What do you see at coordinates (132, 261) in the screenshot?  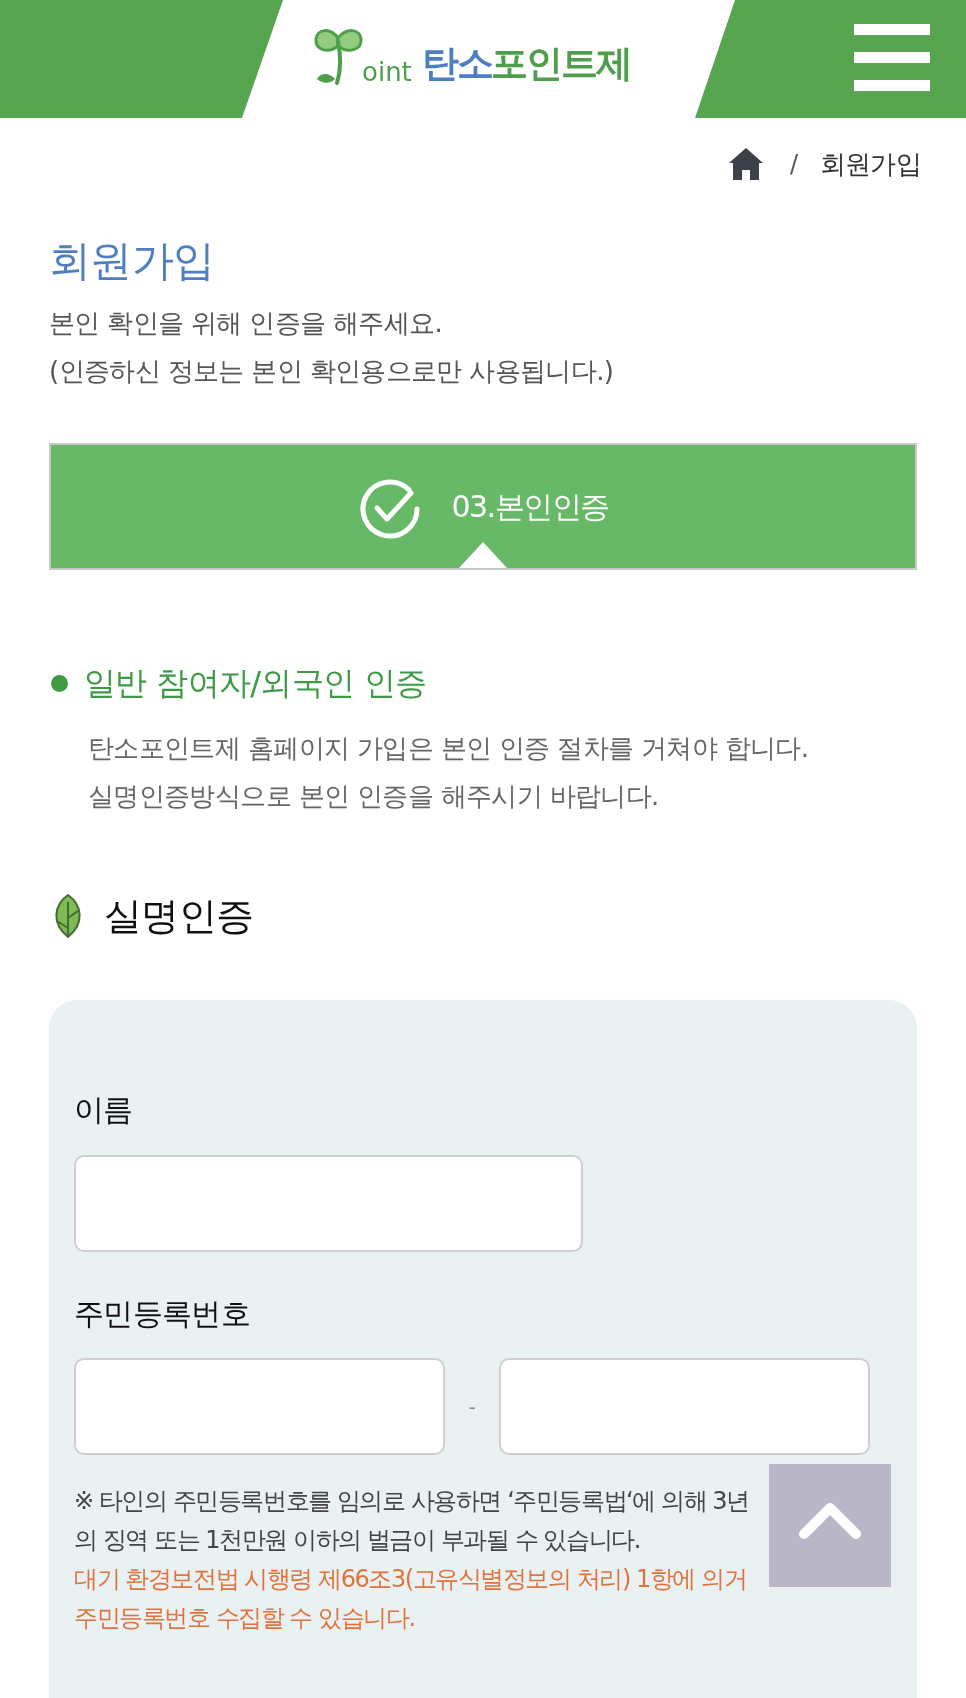 I see `page-title: 회원가입` at bounding box center [132, 261].